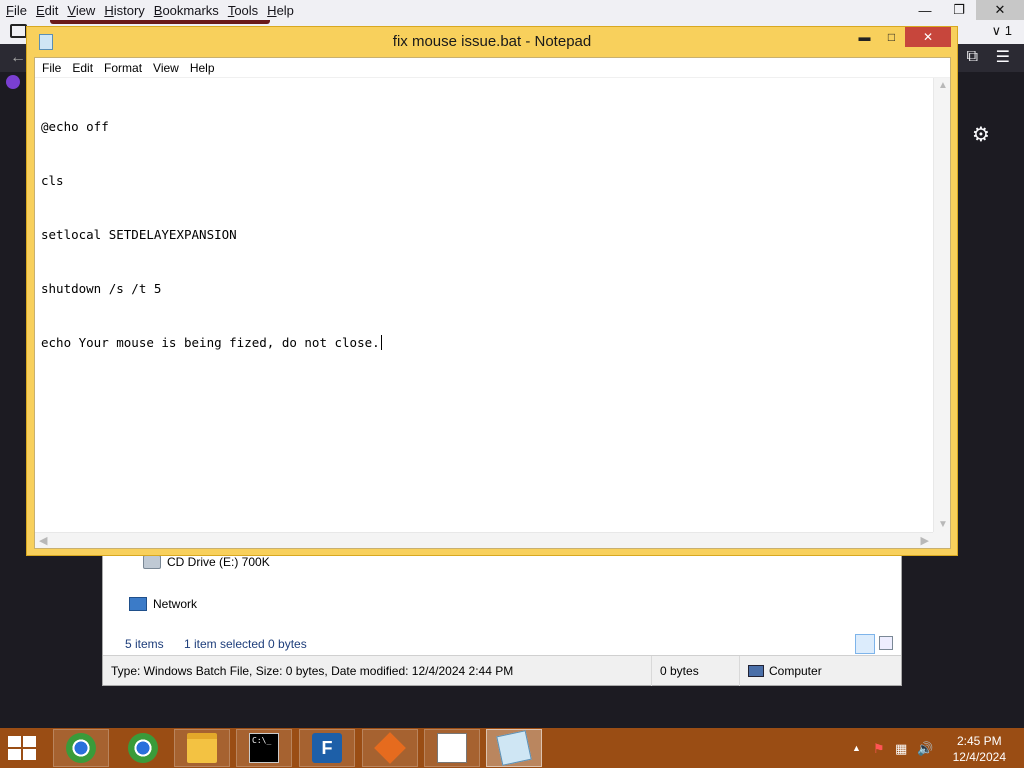 The image size is (1024, 768). I want to click on ff-menu-view: View, so click(81, 10).